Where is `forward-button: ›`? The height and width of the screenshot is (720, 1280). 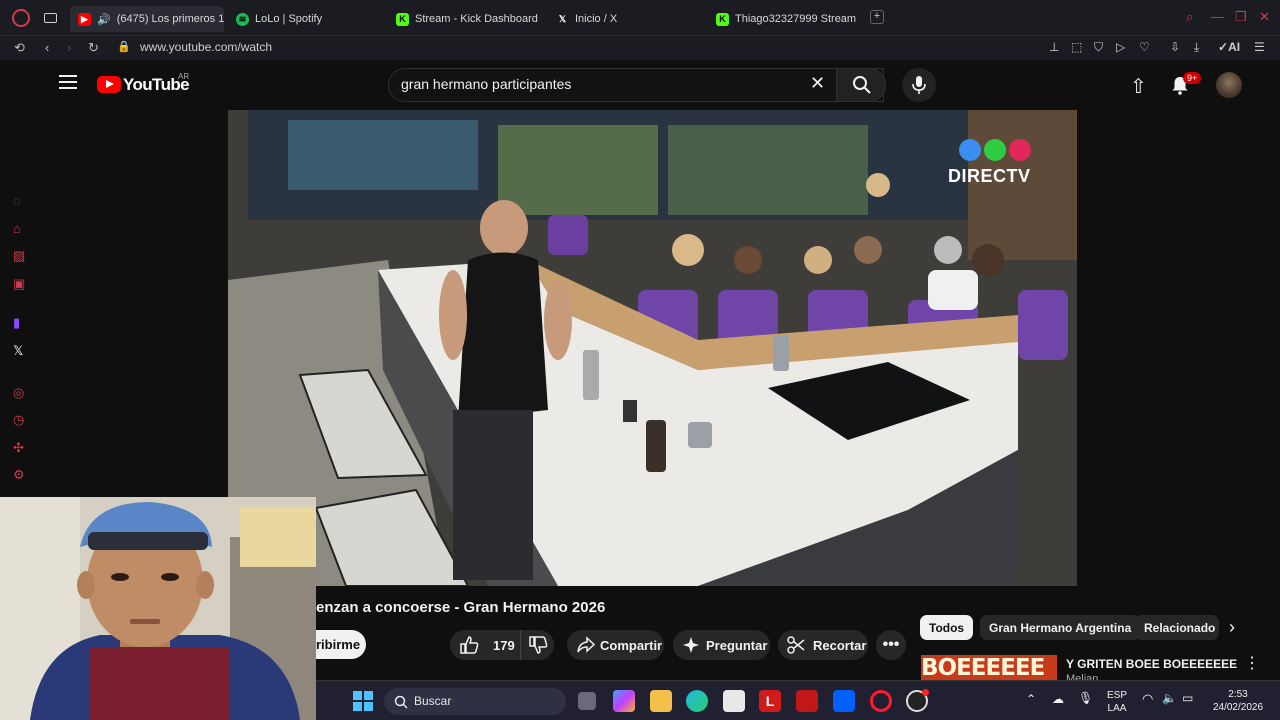 forward-button: › is located at coordinates (69, 47).